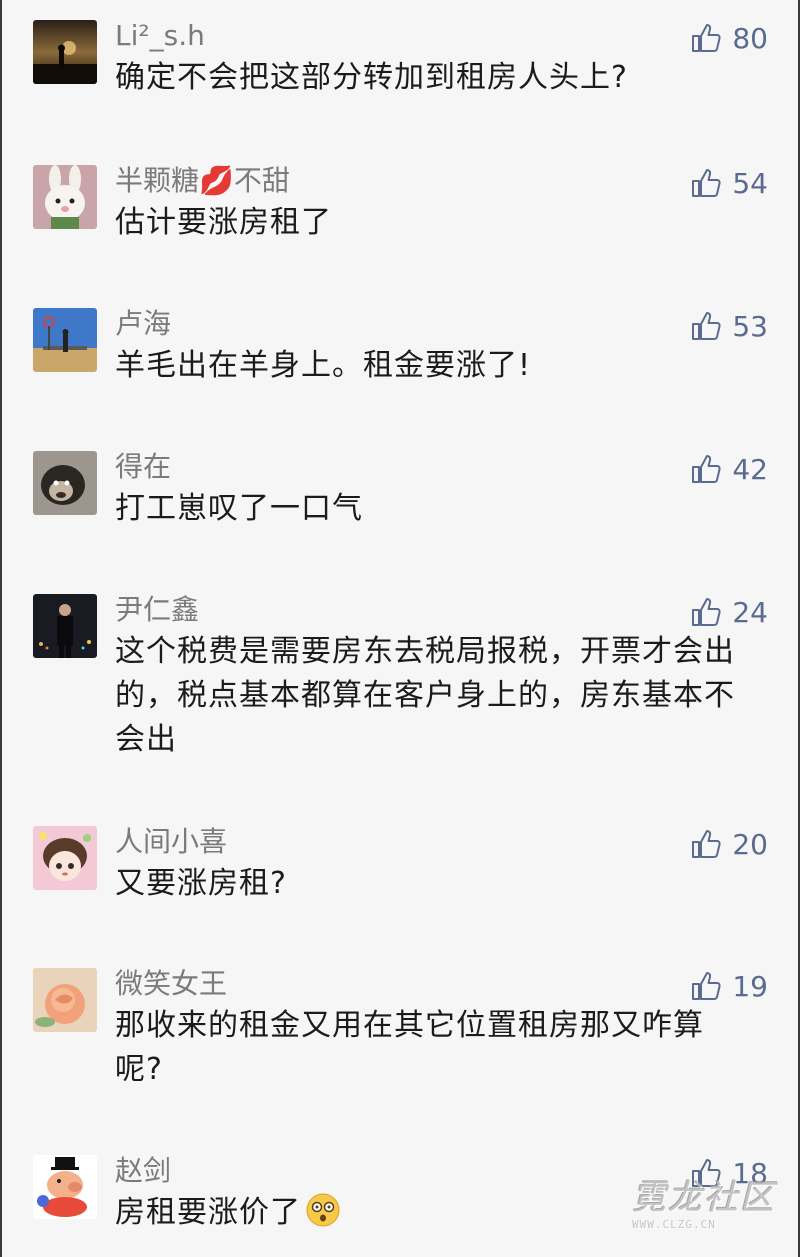 The height and width of the screenshot is (1257, 800). Describe the element at coordinates (750, 183) in the screenshot. I see `like-count: 54` at that location.